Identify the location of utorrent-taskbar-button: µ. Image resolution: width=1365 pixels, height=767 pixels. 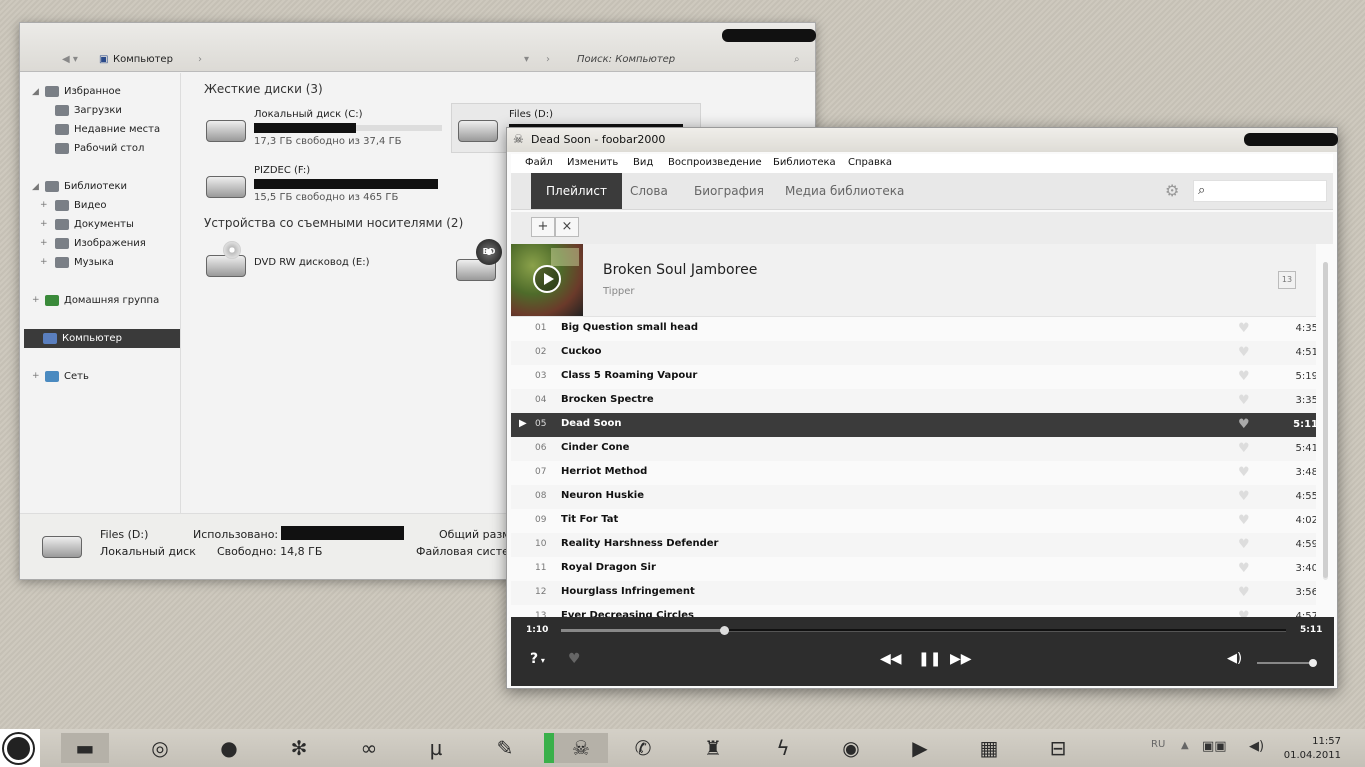
(436, 748).